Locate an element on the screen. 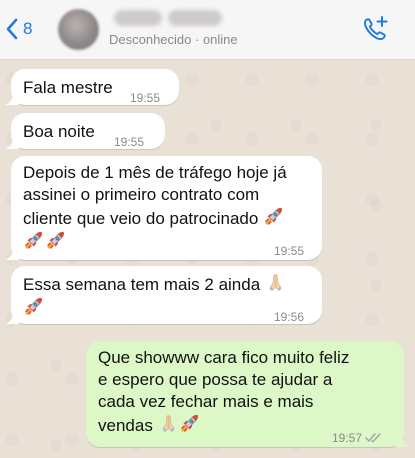 Image resolution: width=415 pixels, height=458 pixels. message-text-line: Que showww cara fico muito feliz is located at coordinates (224, 357).